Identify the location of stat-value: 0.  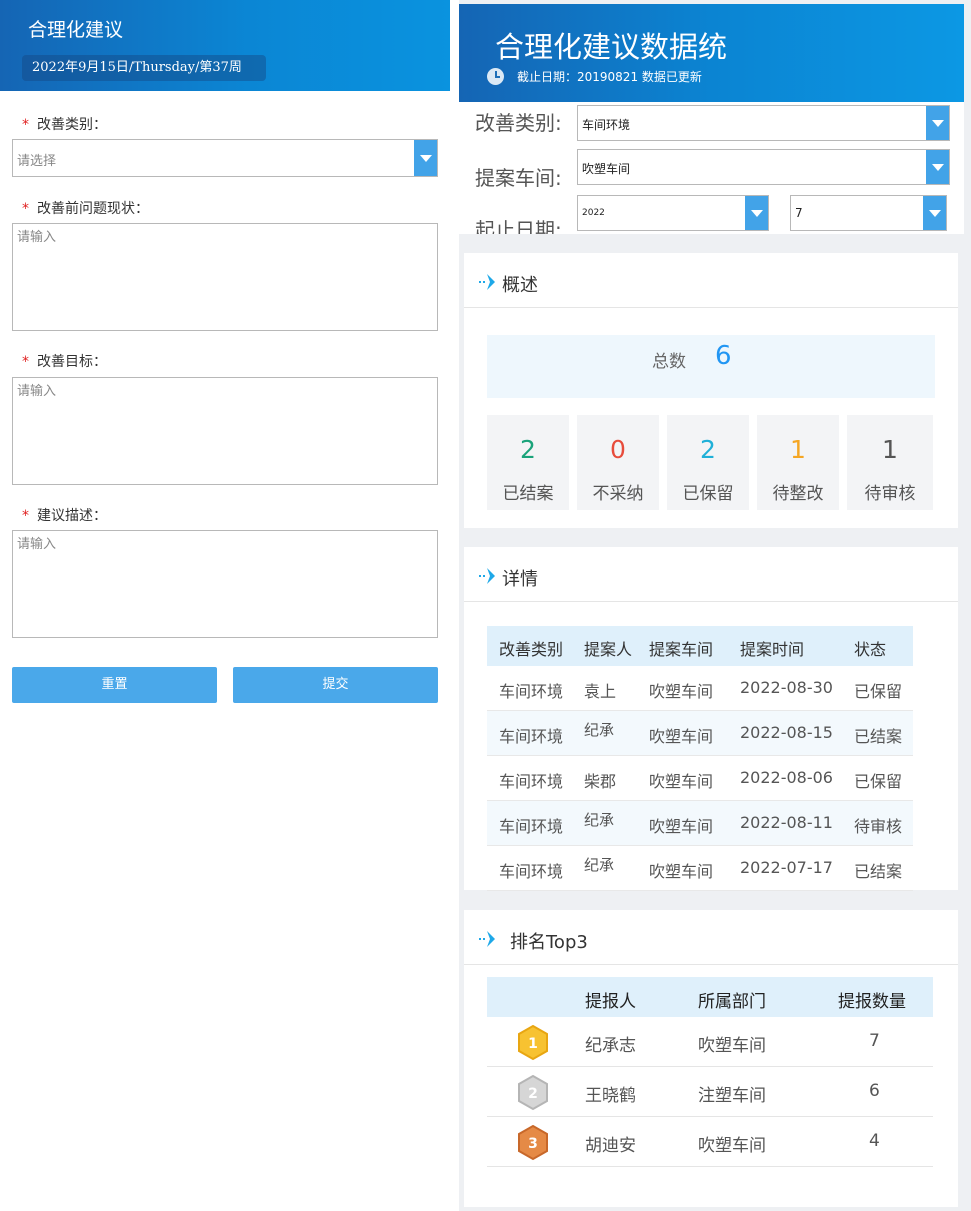
(618, 449).